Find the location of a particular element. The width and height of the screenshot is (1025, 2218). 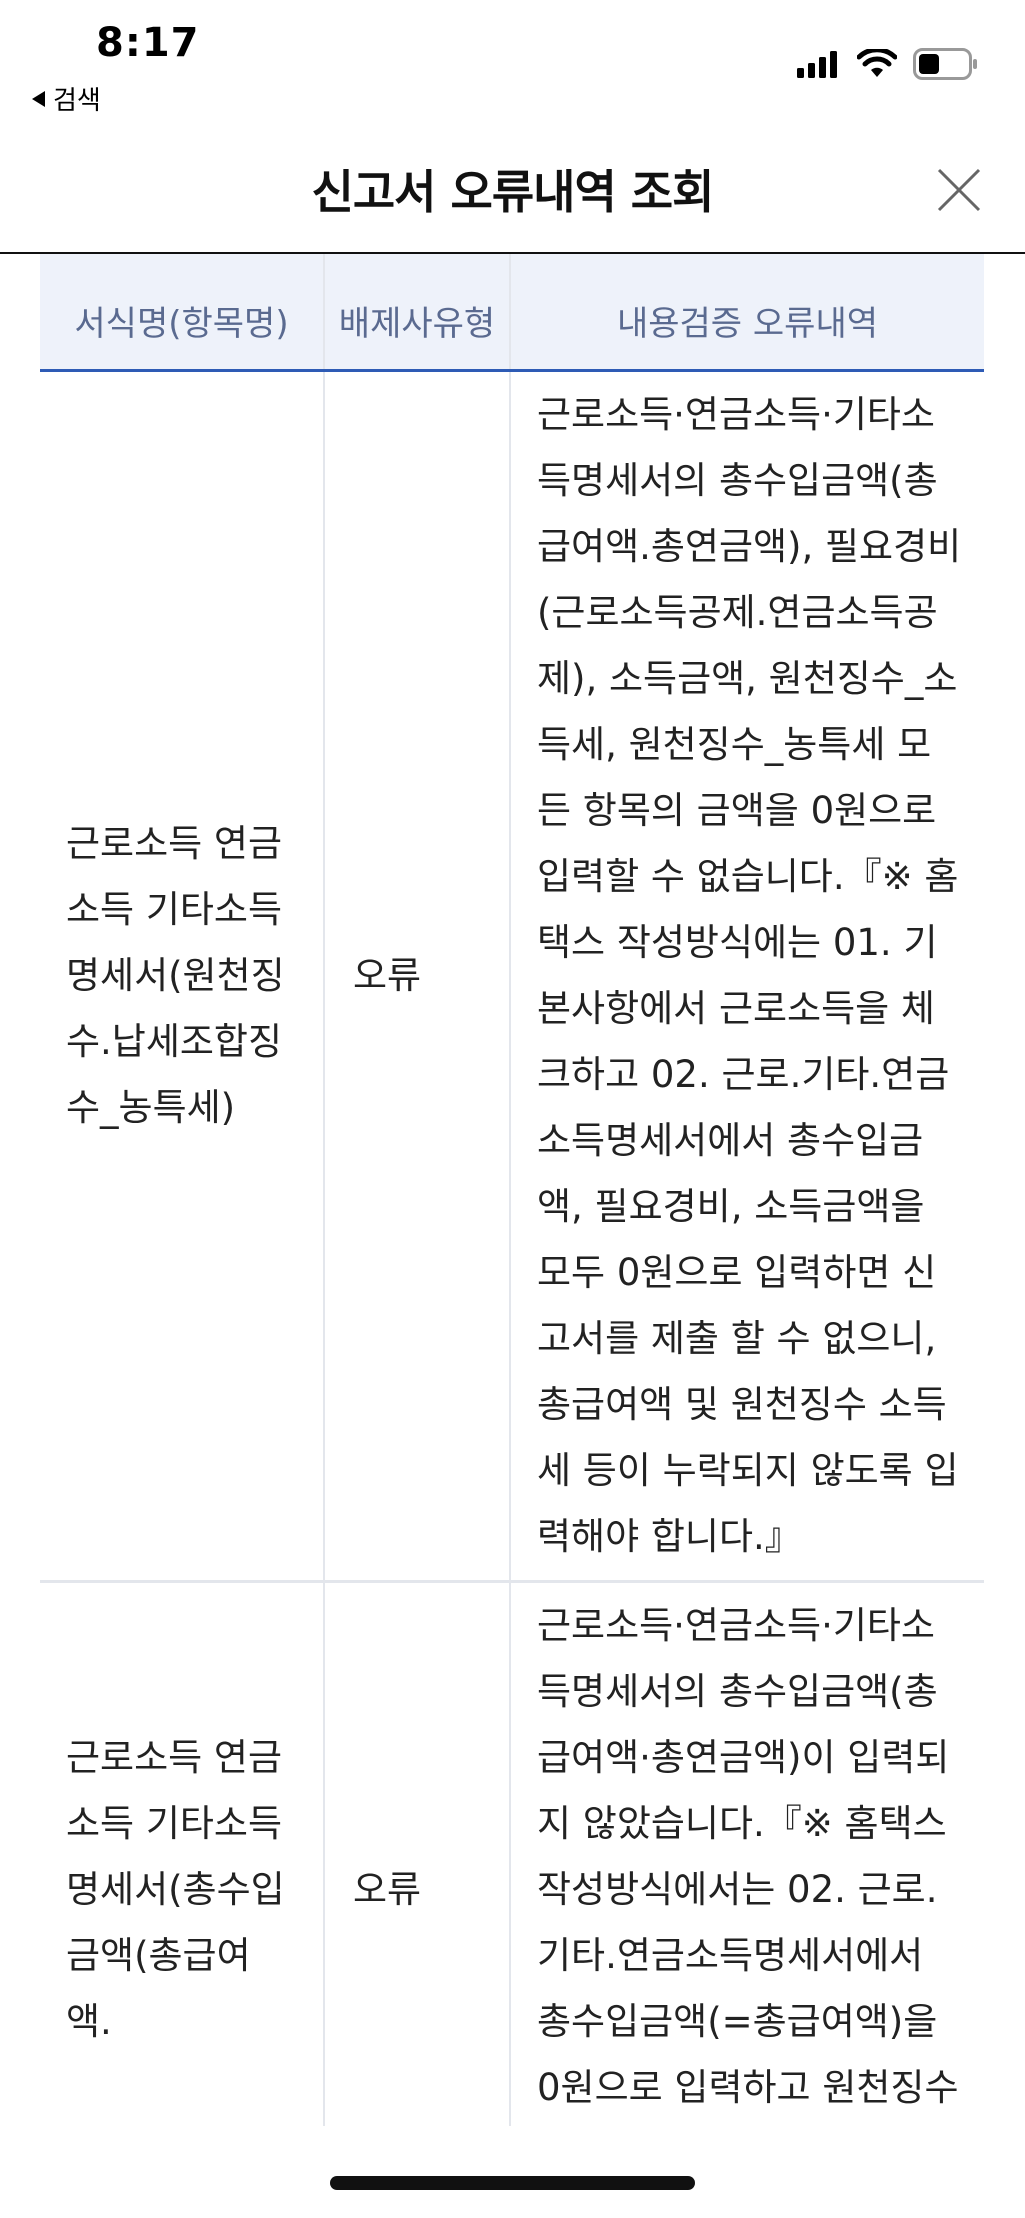

wifi-icon is located at coordinates (877, 63).